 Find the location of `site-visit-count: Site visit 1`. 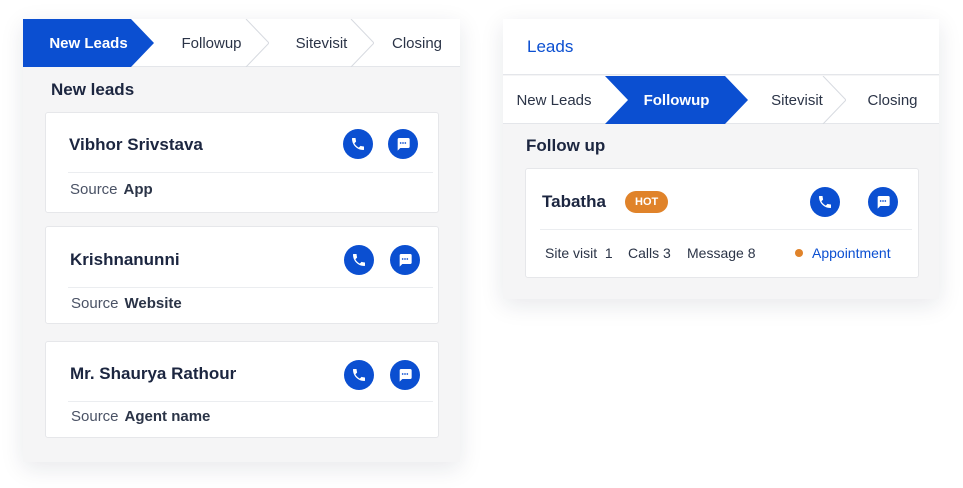

site-visit-count: Site visit 1 is located at coordinates (579, 253).